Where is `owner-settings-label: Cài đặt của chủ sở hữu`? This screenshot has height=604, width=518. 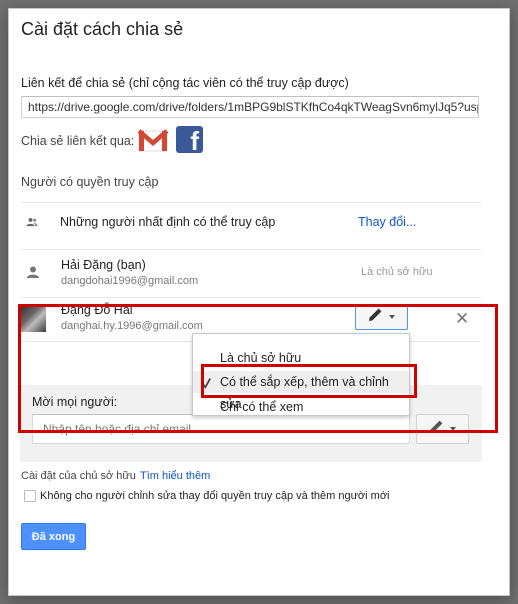 owner-settings-label: Cài đặt của chủ sở hữu is located at coordinates (78, 476).